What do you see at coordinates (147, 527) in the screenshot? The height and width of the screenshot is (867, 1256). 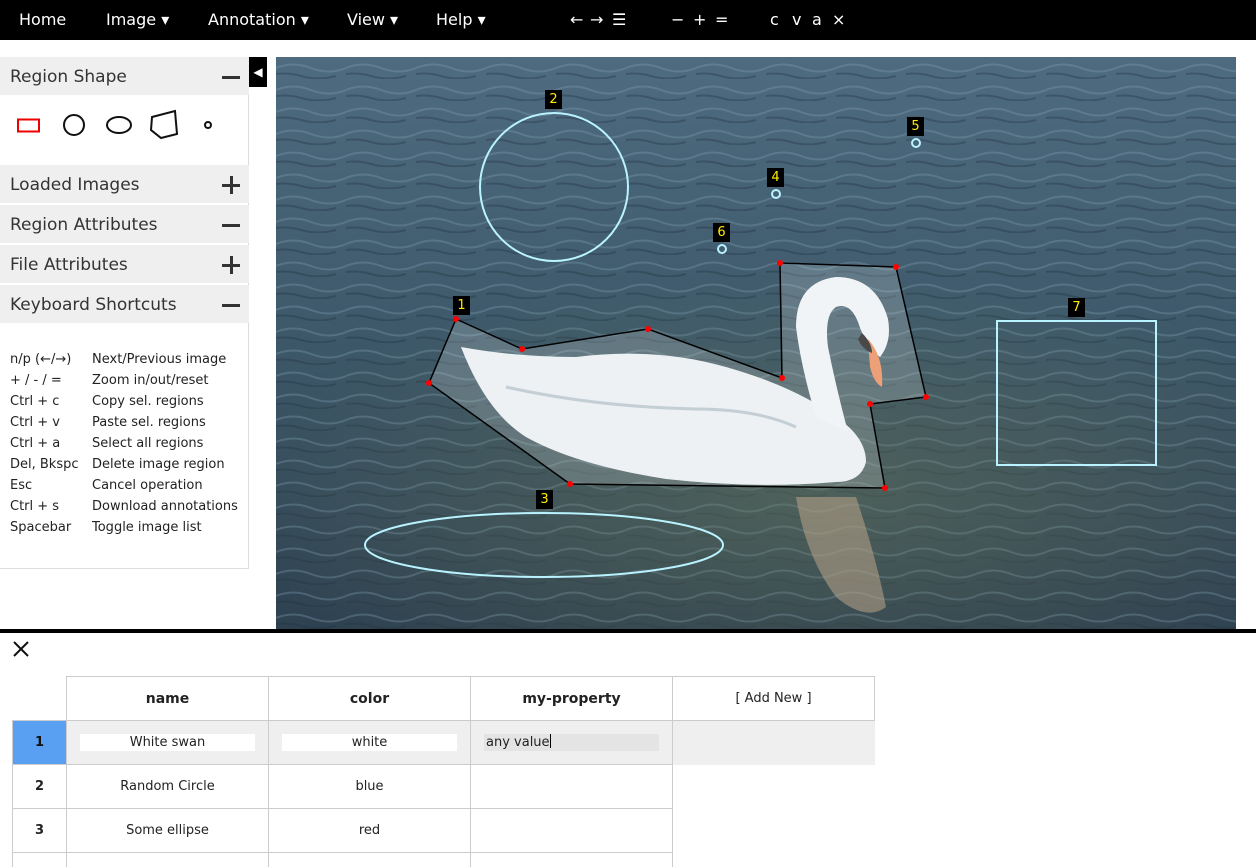 I see `shortcut-desc: Toggle image list` at bounding box center [147, 527].